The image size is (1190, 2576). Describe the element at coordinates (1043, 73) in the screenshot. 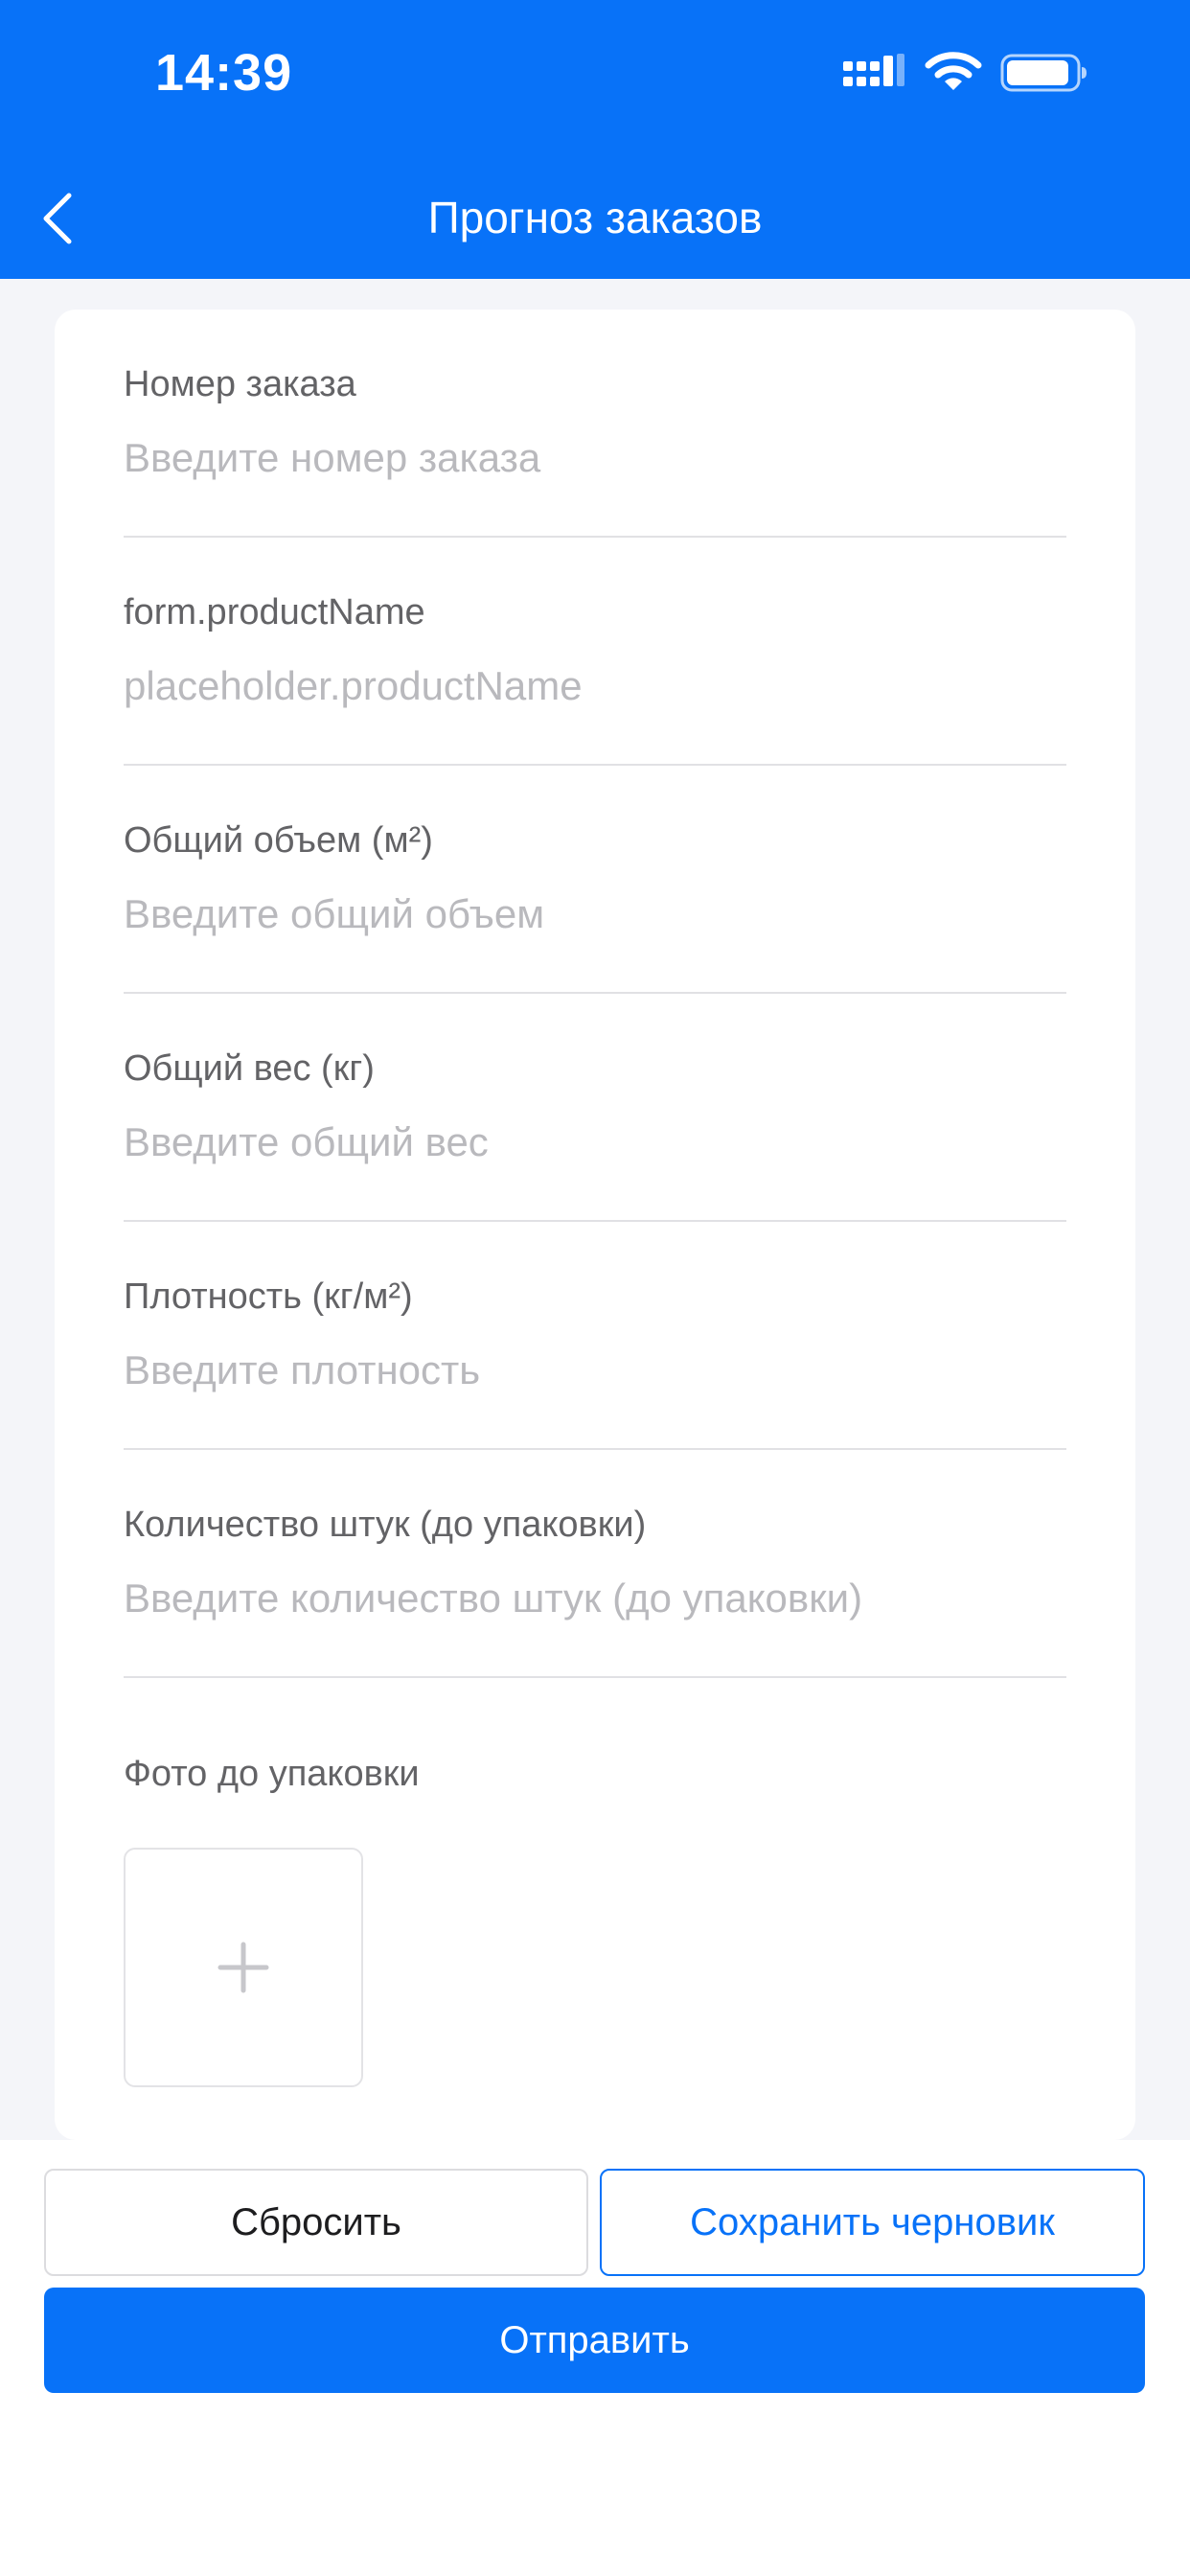

I see `battery-icon` at that location.